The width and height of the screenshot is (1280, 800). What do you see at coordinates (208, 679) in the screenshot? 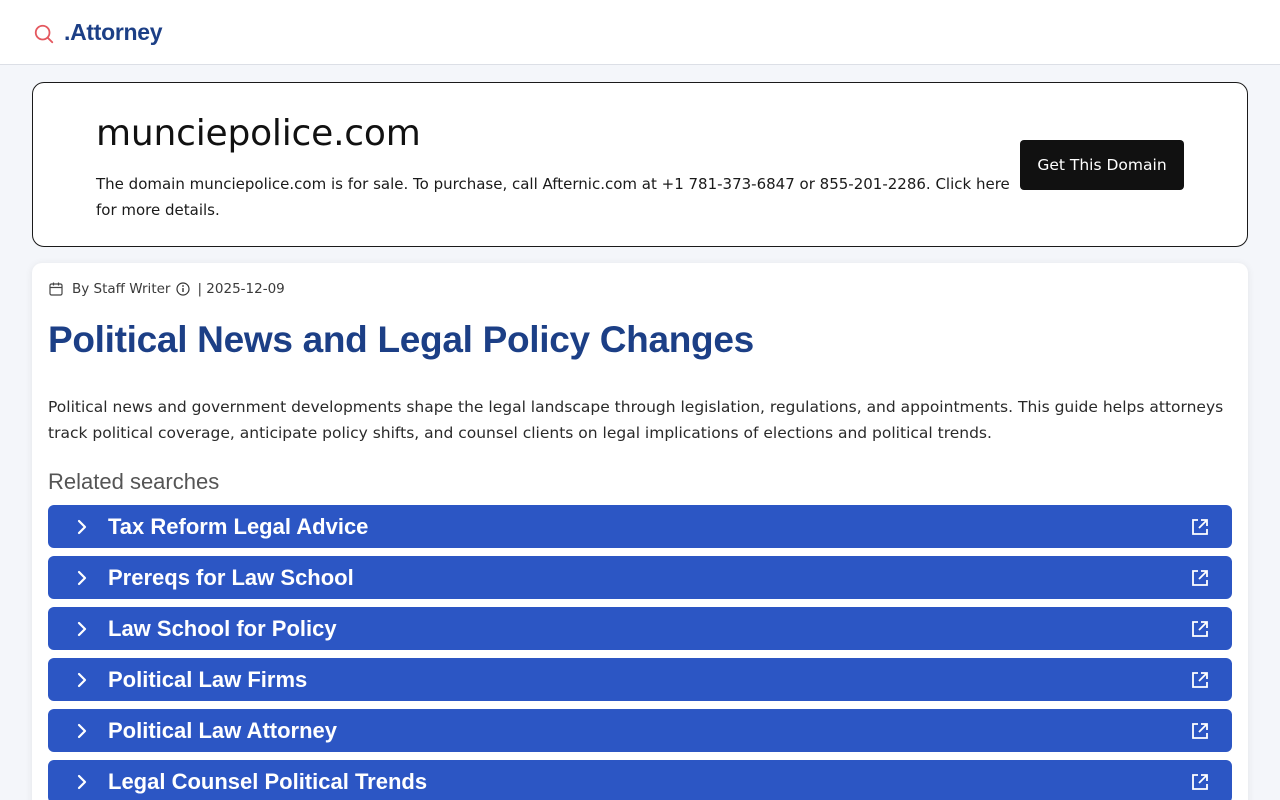
I see `related-search-label: Political Law Firms` at bounding box center [208, 679].